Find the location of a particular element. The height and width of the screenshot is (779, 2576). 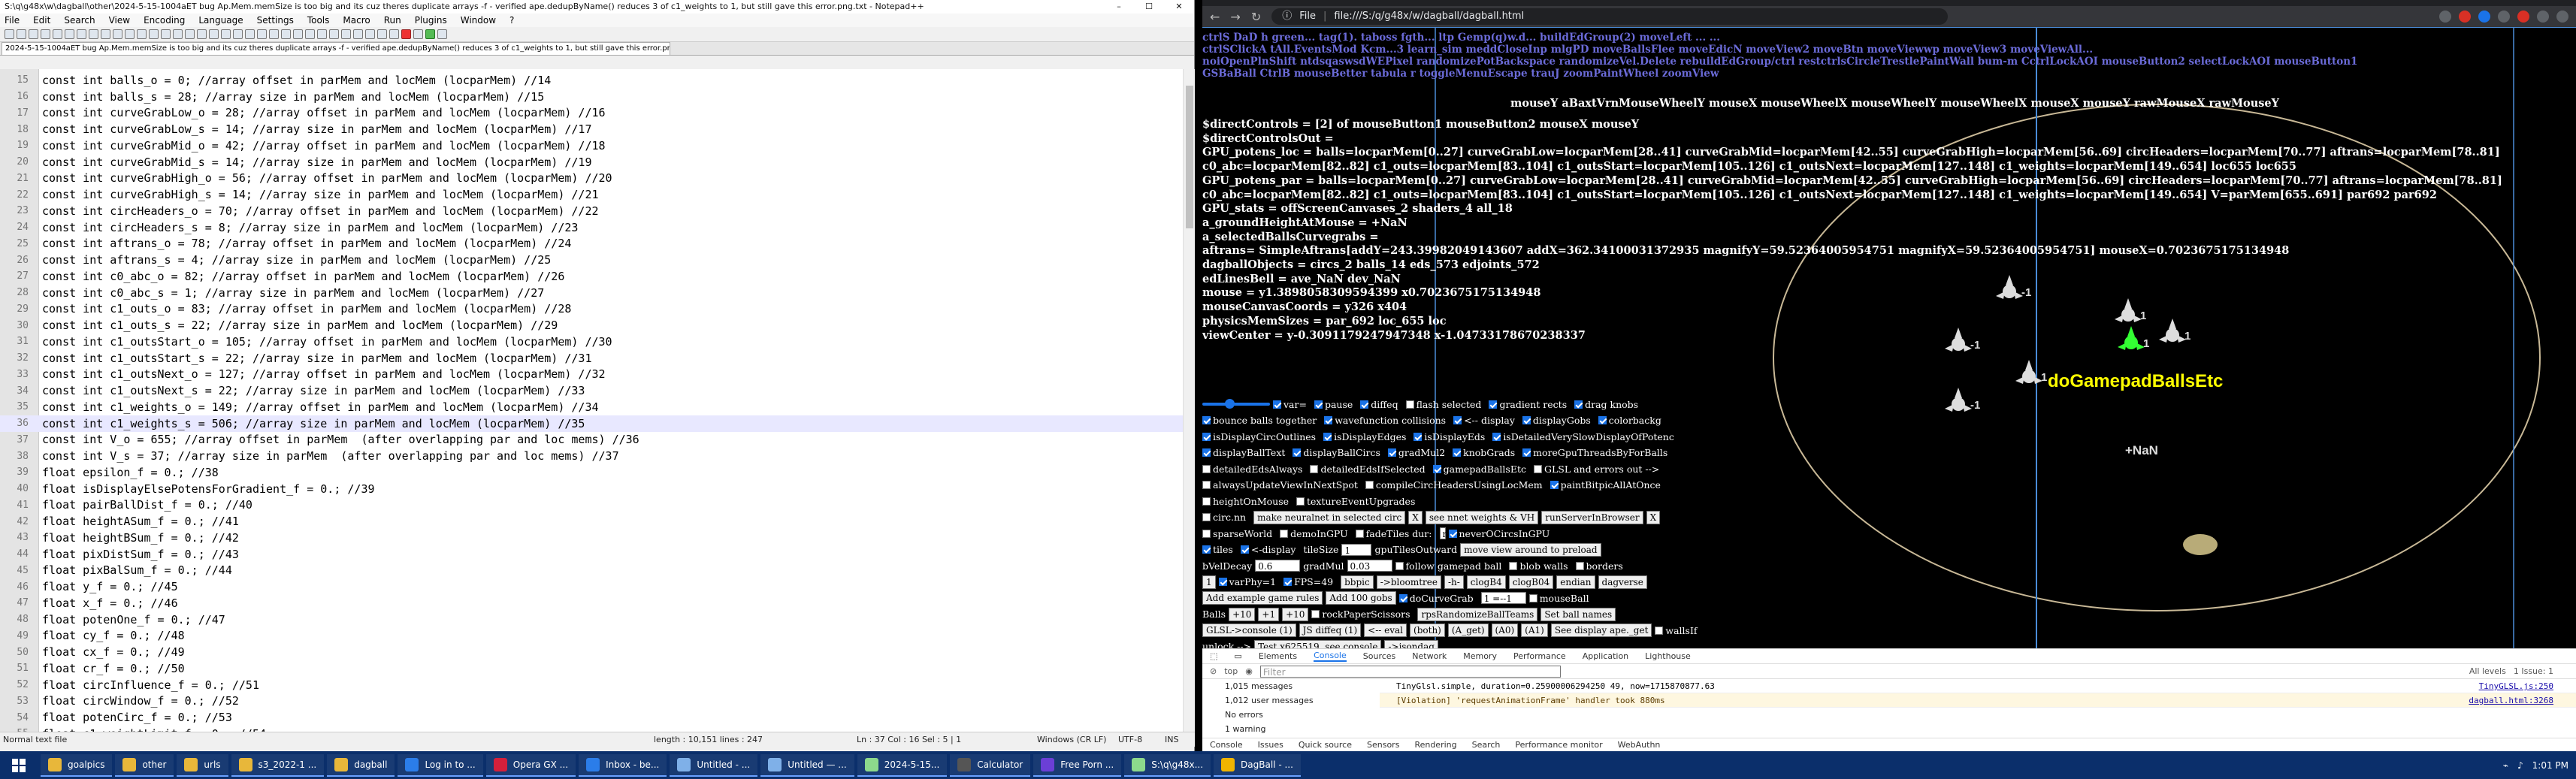

menu-item: Encoding is located at coordinates (165, 20).